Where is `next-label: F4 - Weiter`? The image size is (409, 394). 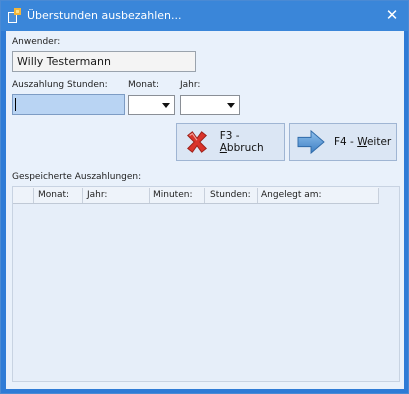 next-label: F4 - Weiter is located at coordinates (363, 142).